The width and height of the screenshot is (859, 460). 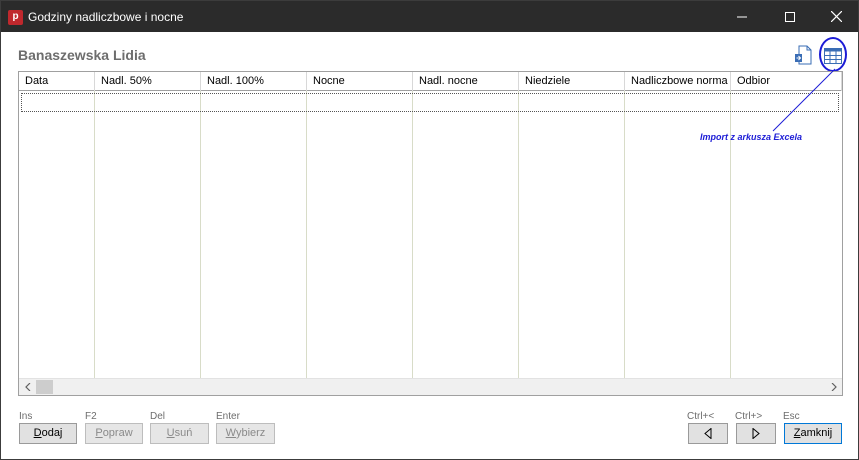 I want to click on delete-button: Usuń, so click(x=179, y=433).